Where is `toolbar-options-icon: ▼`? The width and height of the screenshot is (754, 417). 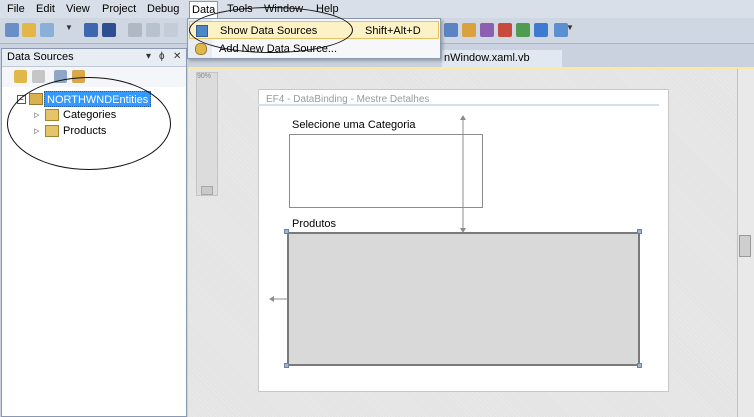
toolbar-options-icon: ▼ is located at coordinates (570, 30).